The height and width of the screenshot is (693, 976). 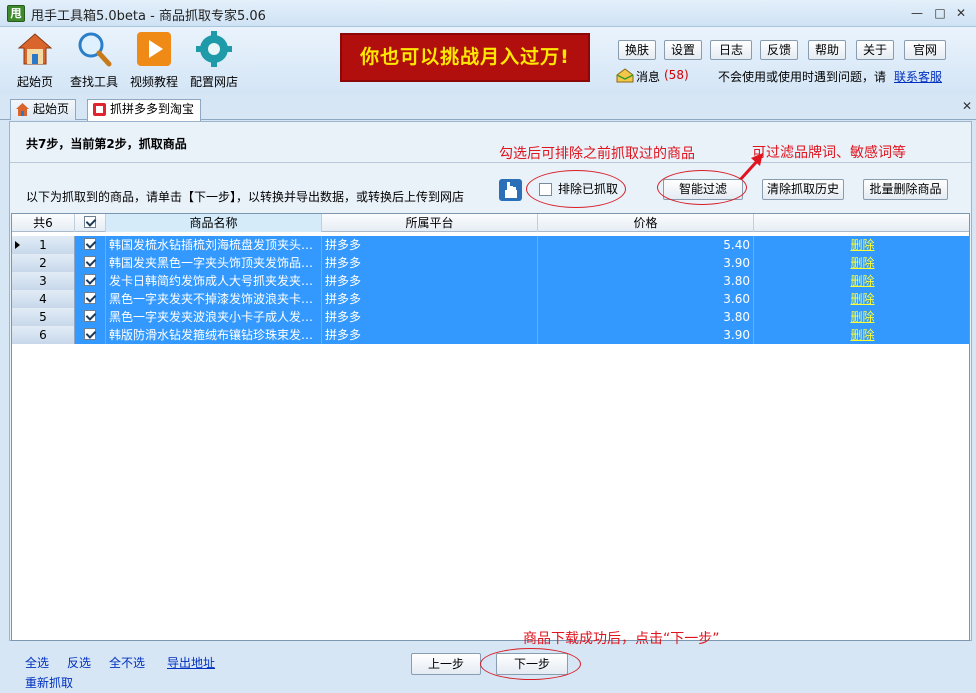 I want to click on minimize-icon: —, so click(x=917, y=13).